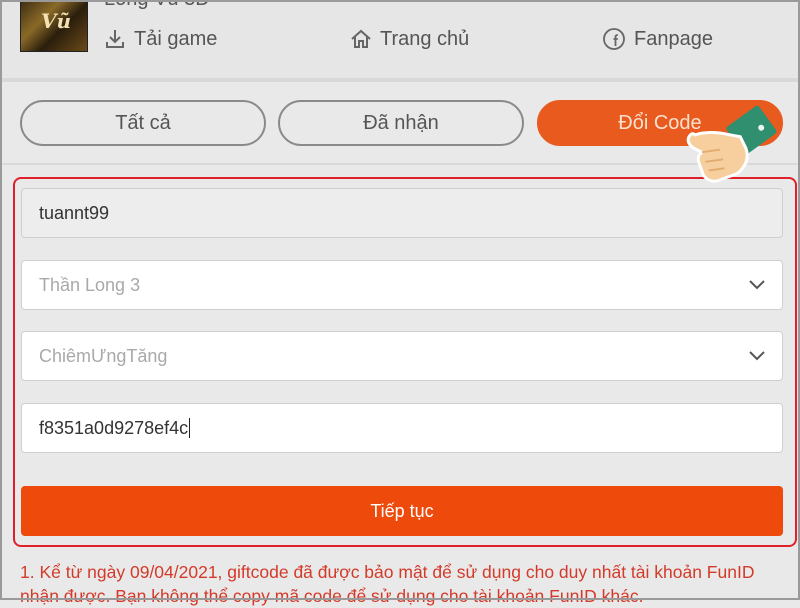 The image size is (800, 608). I want to click on pointing-hand-icon, so click(731, 144).